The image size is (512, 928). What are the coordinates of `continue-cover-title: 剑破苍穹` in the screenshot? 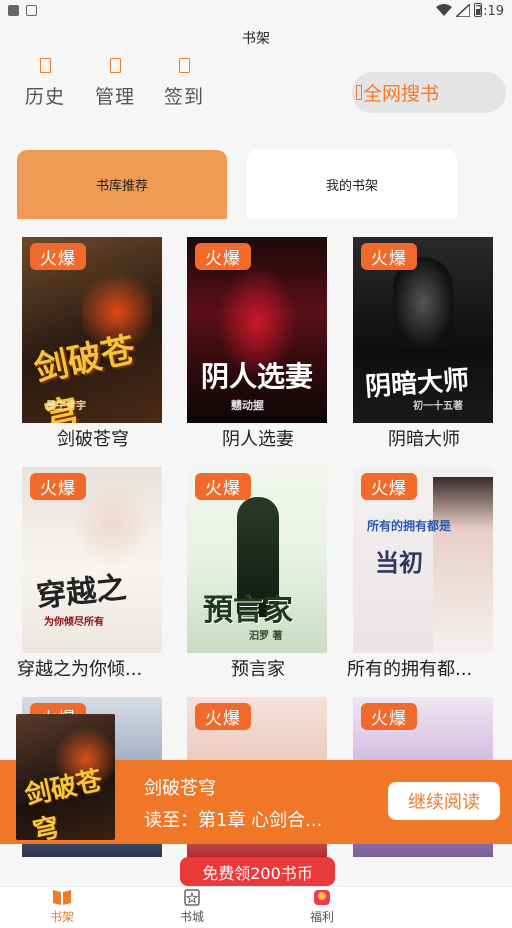 It's located at (64, 802).